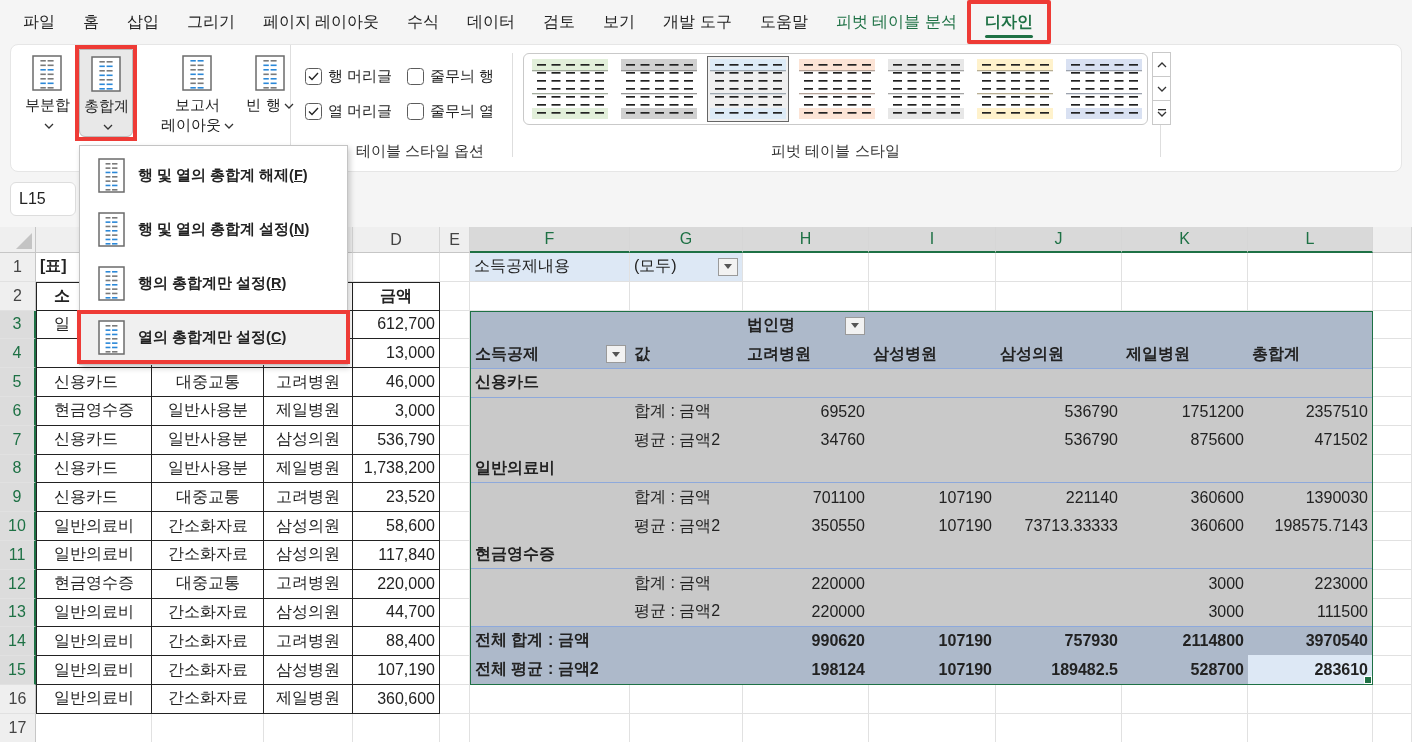 This screenshot has width=1412, height=742. What do you see at coordinates (1336, 497) in the screenshot?
I see `table-cell-text: 1390030` at bounding box center [1336, 497].